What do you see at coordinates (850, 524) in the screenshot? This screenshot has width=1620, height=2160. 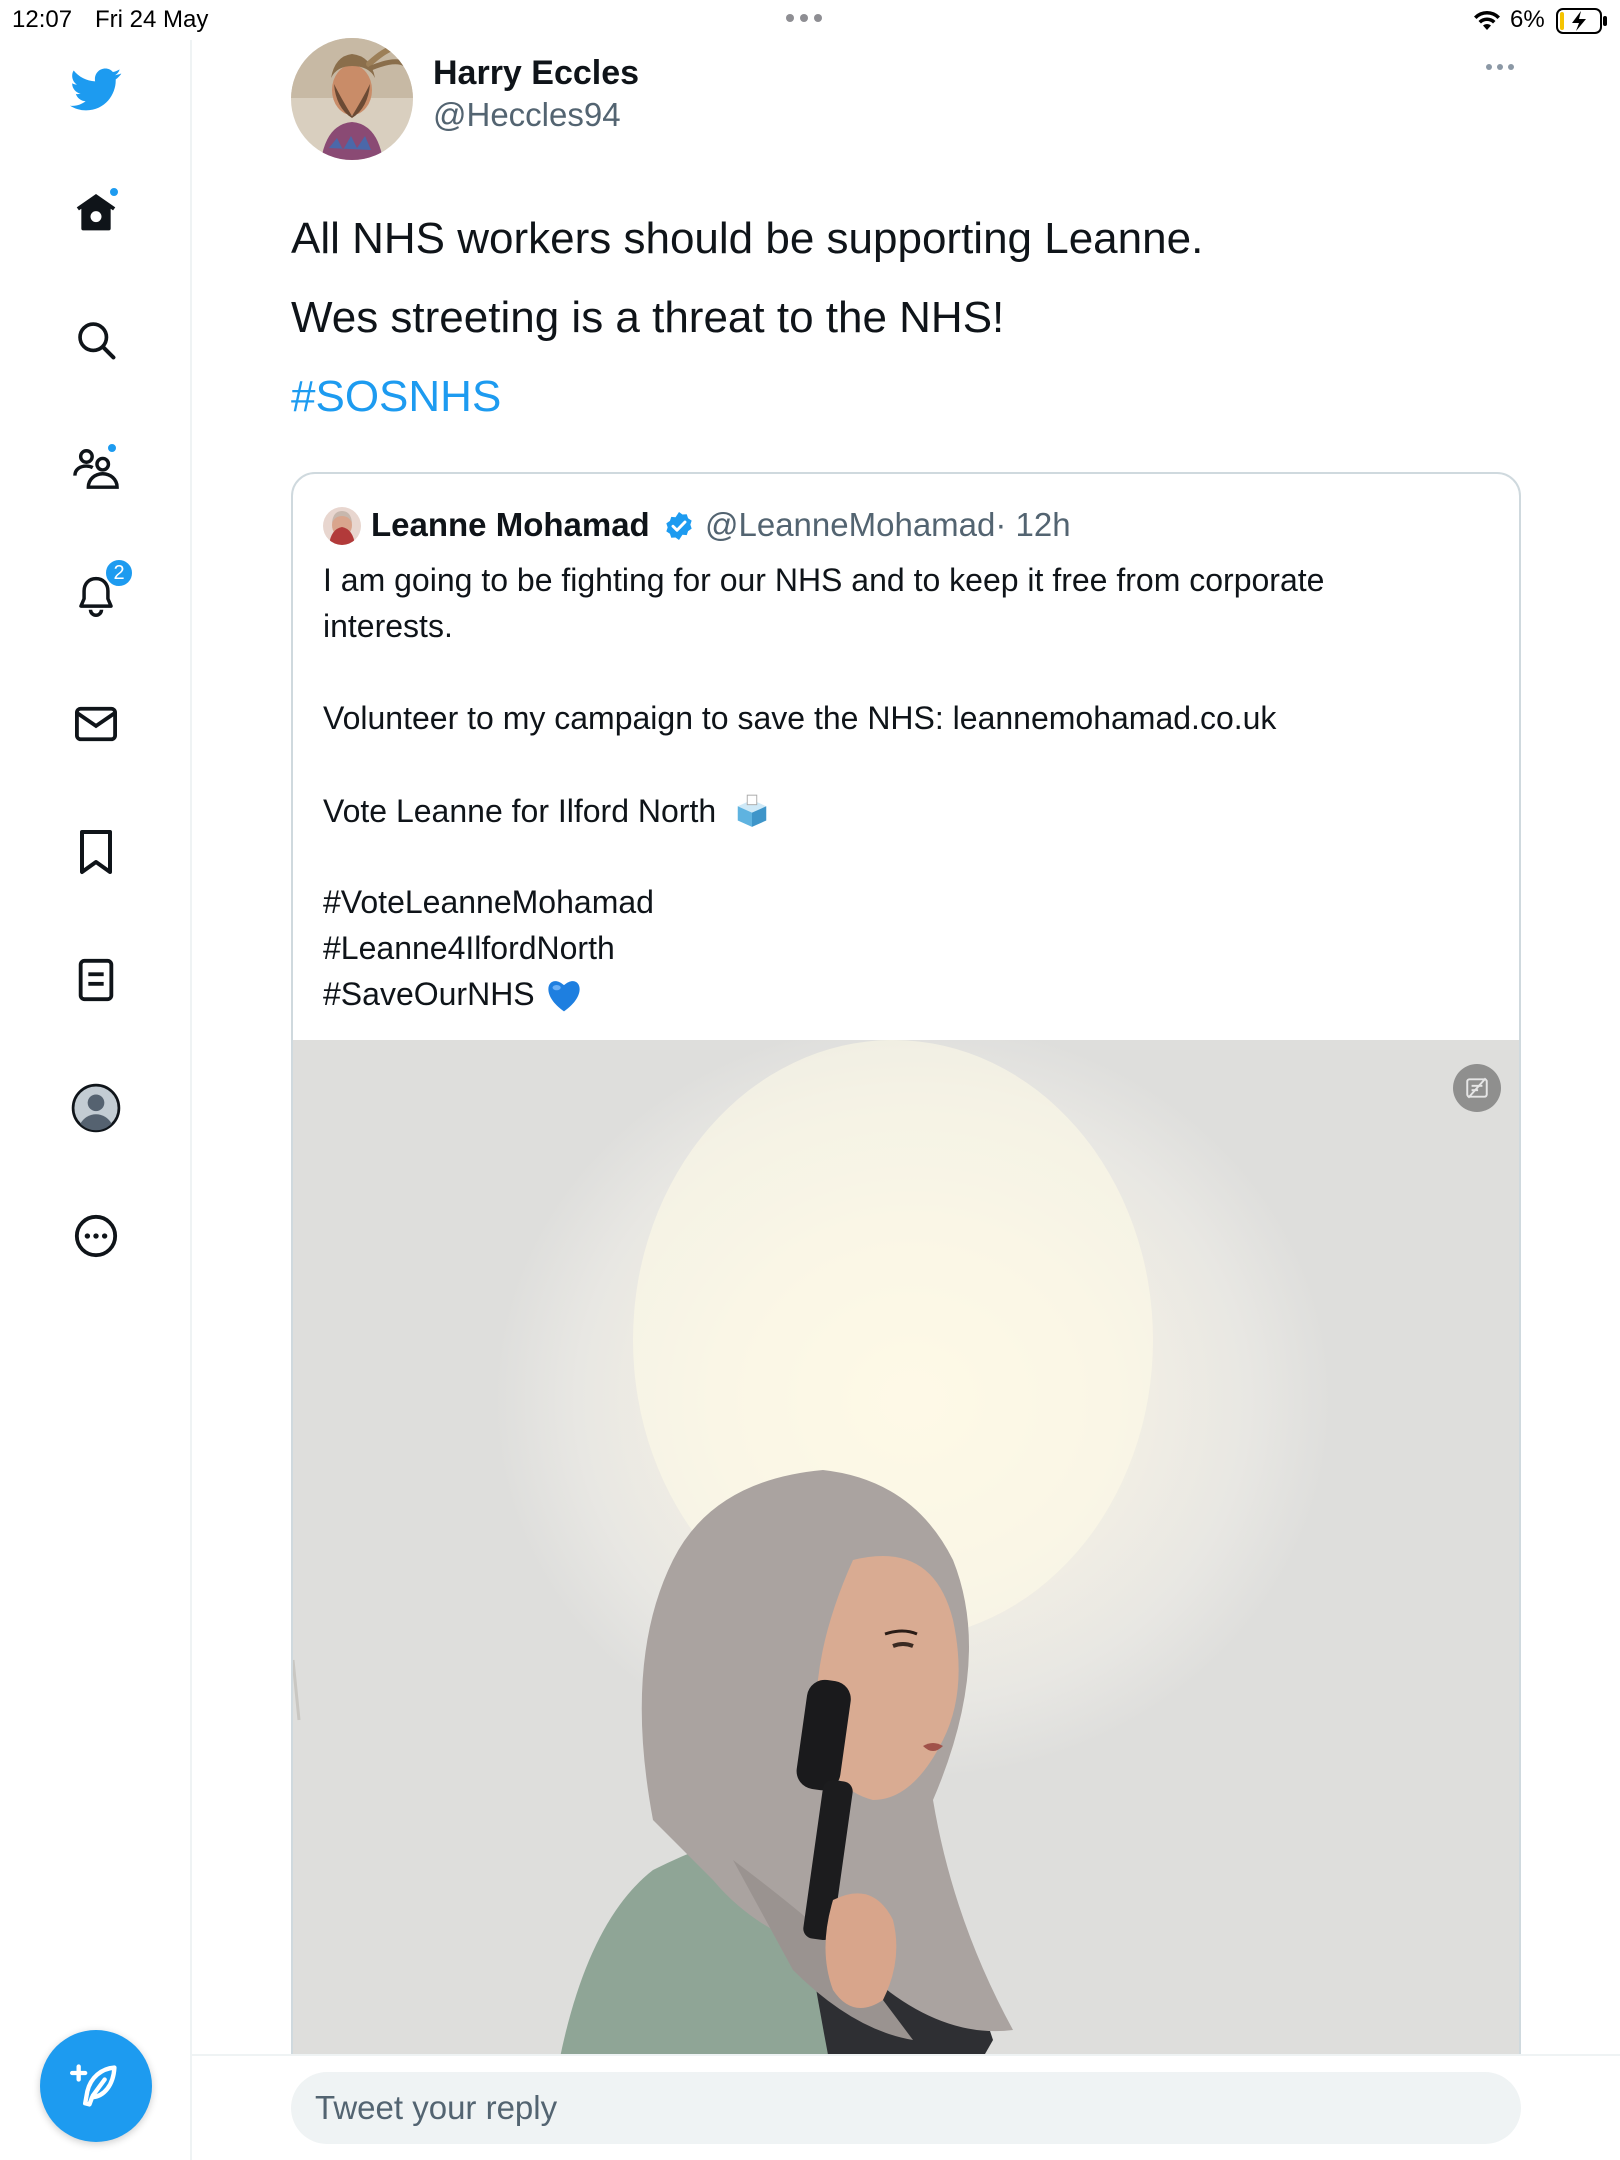 I see `quoted-handle-text: @LeanneMohamad` at bounding box center [850, 524].